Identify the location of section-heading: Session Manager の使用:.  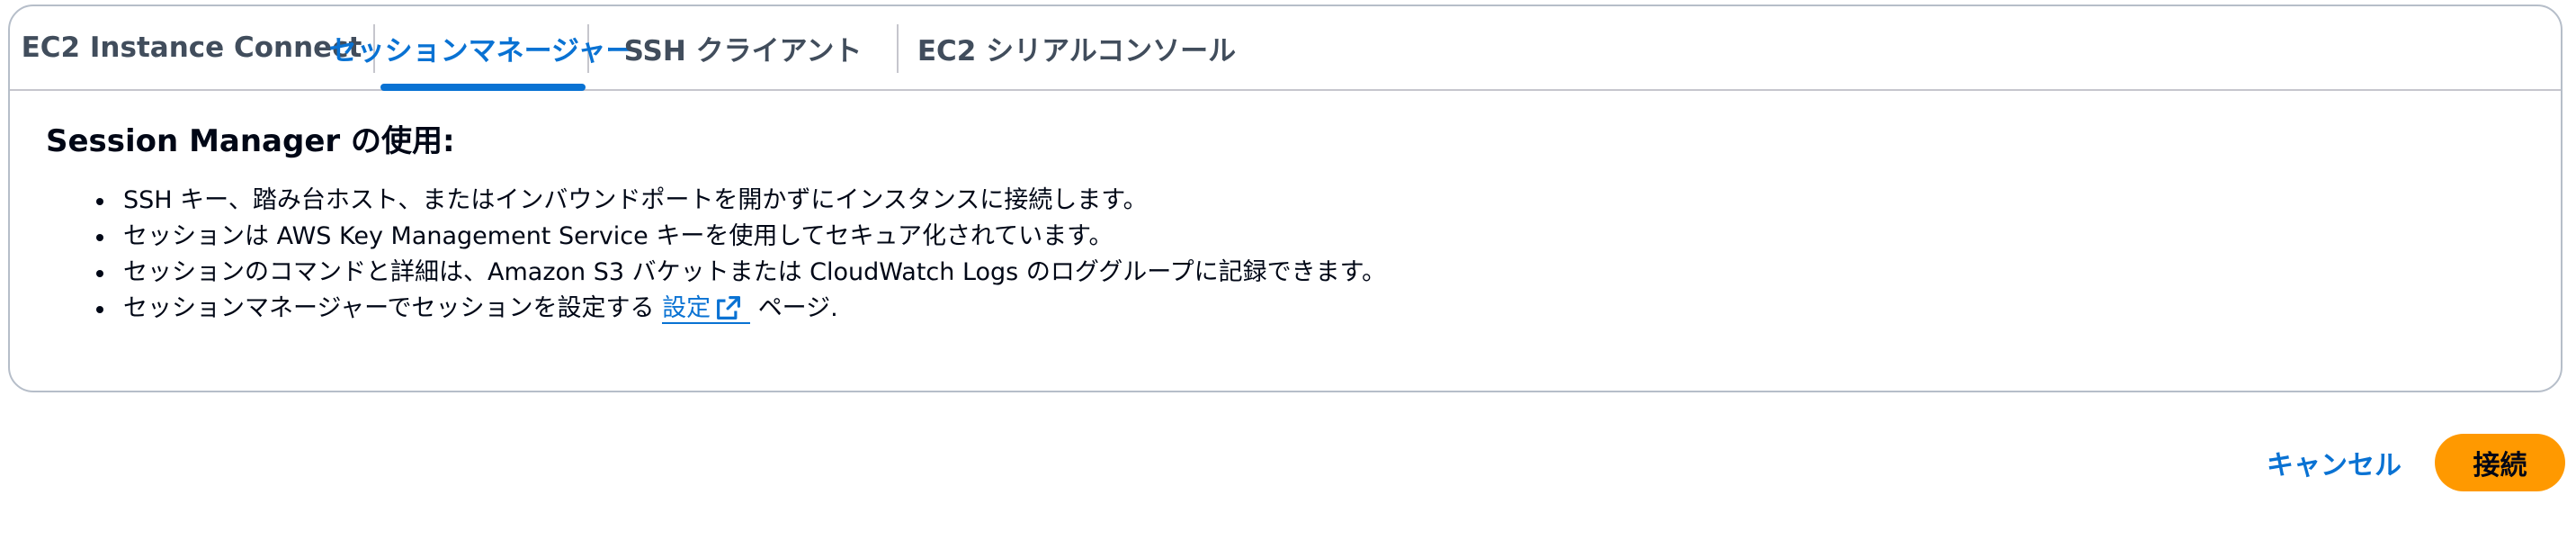
(250, 141).